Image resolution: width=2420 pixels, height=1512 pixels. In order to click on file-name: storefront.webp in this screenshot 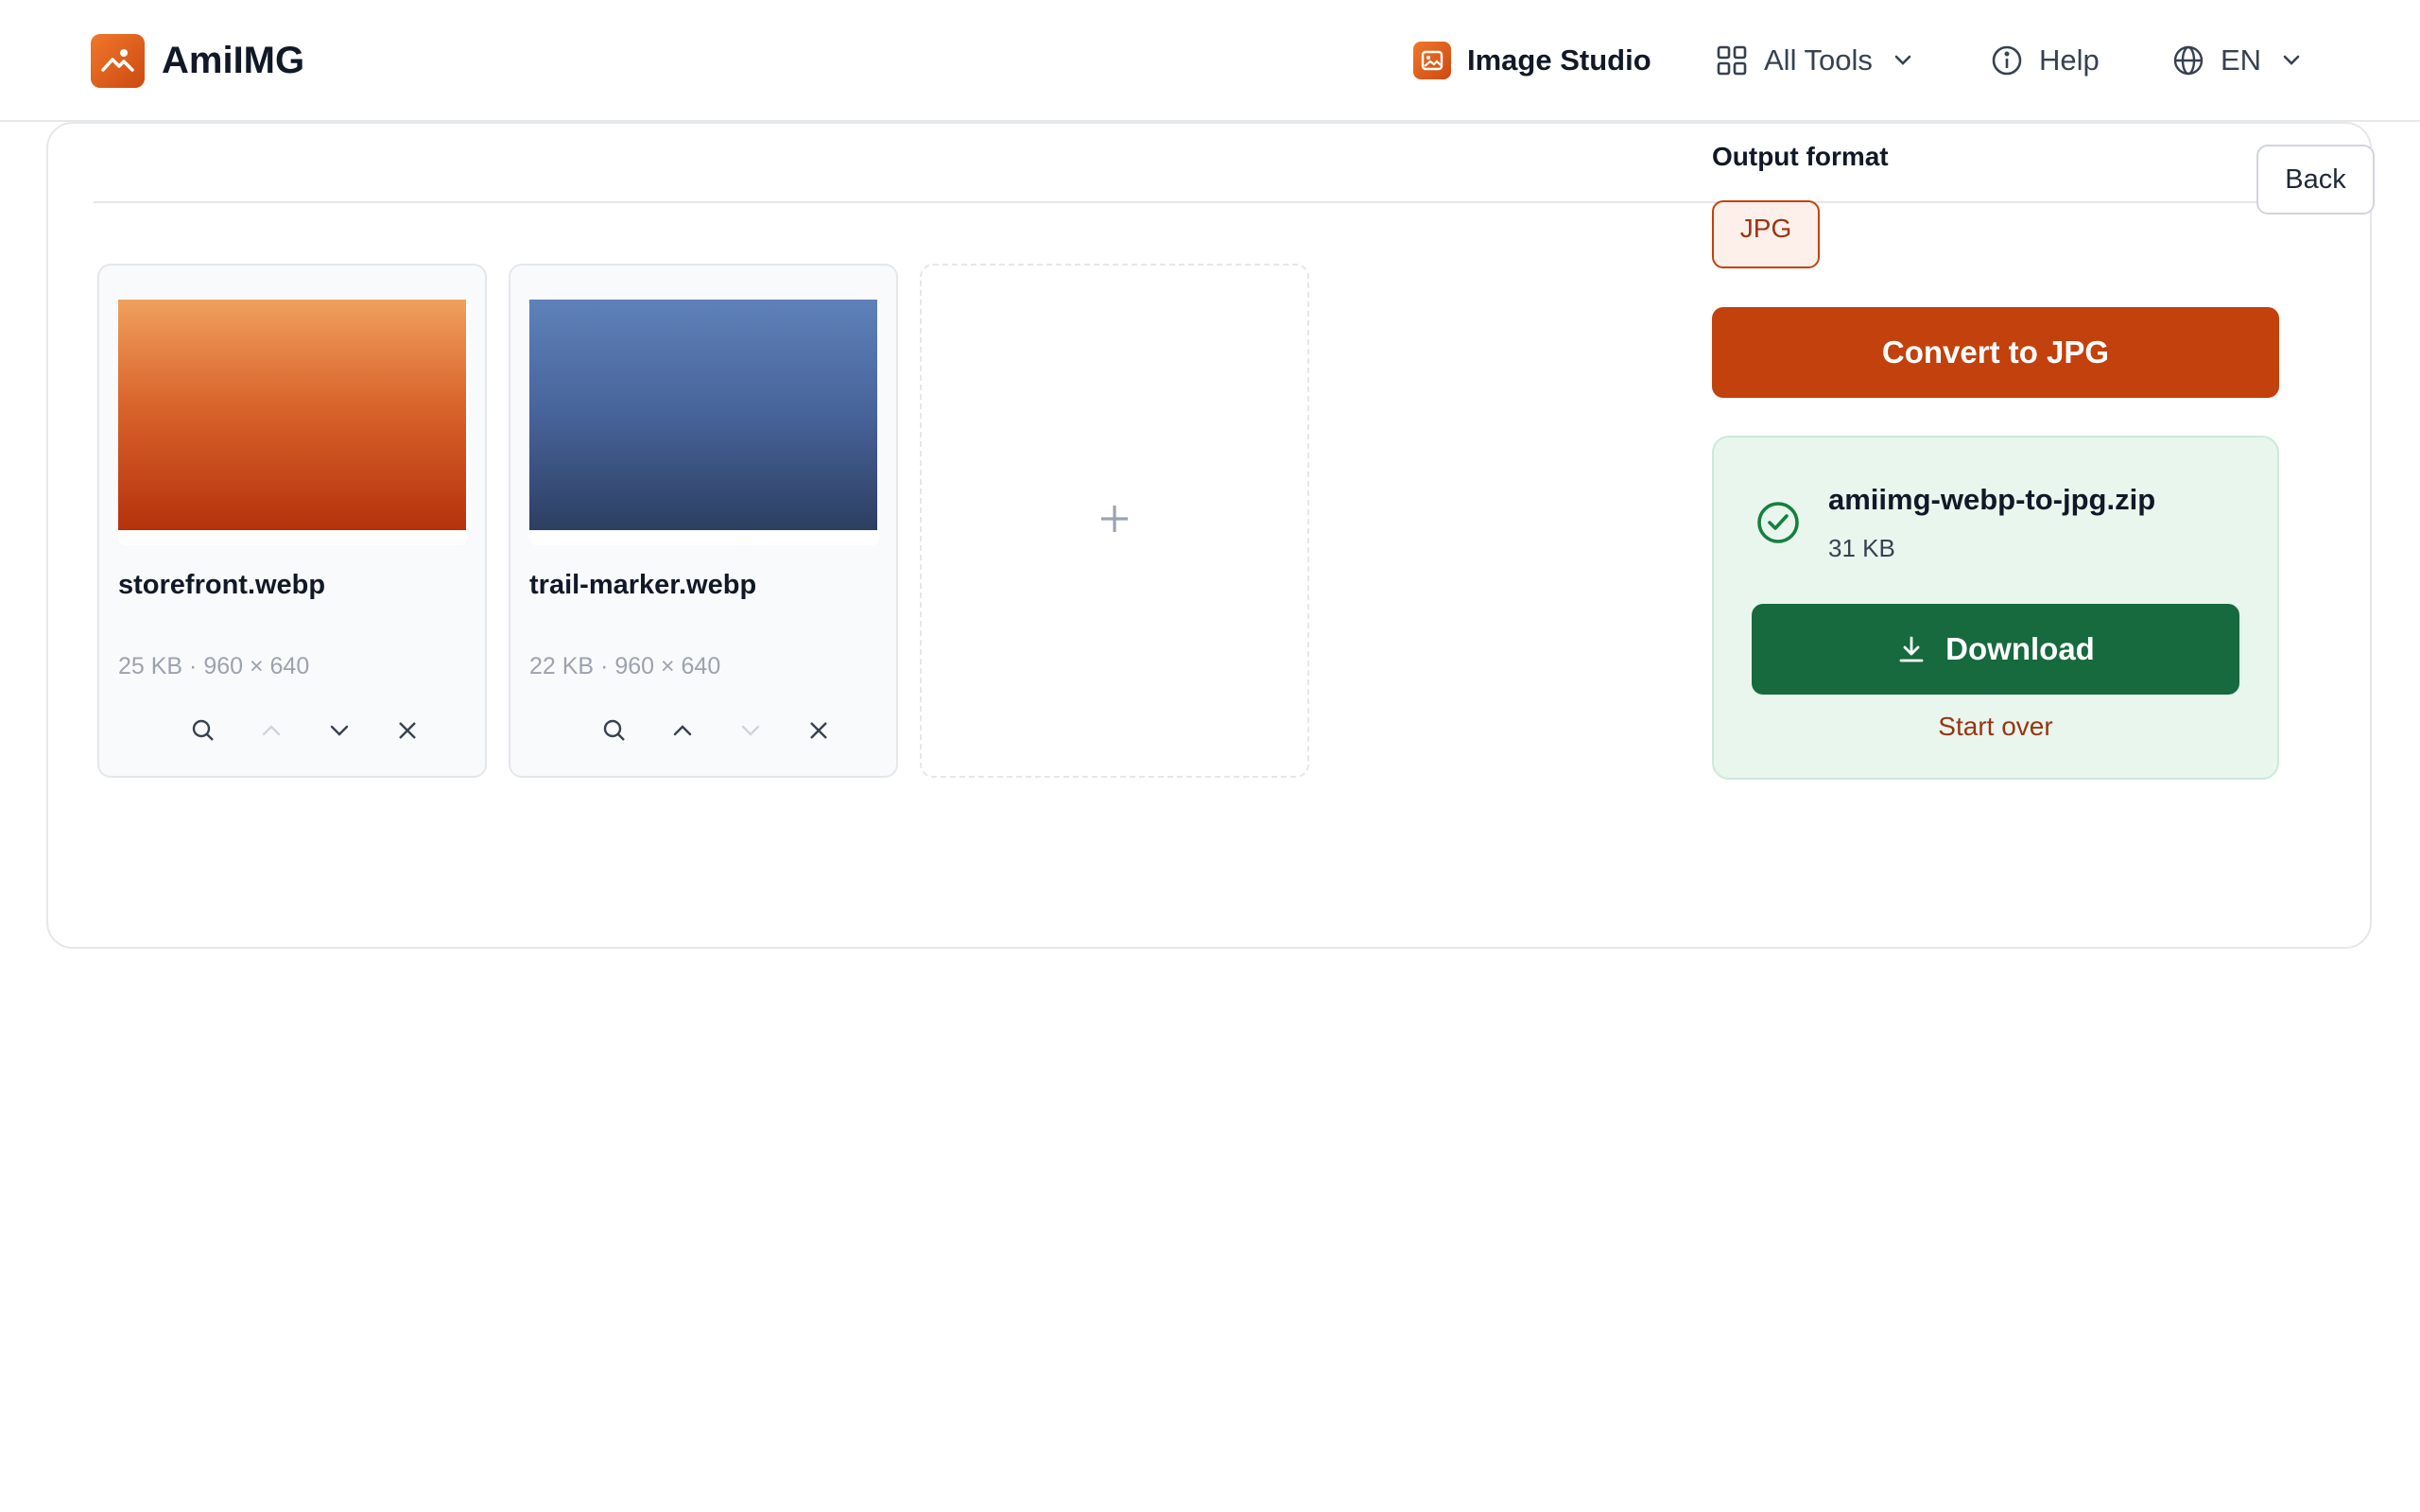, I will do `click(222, 585)`.